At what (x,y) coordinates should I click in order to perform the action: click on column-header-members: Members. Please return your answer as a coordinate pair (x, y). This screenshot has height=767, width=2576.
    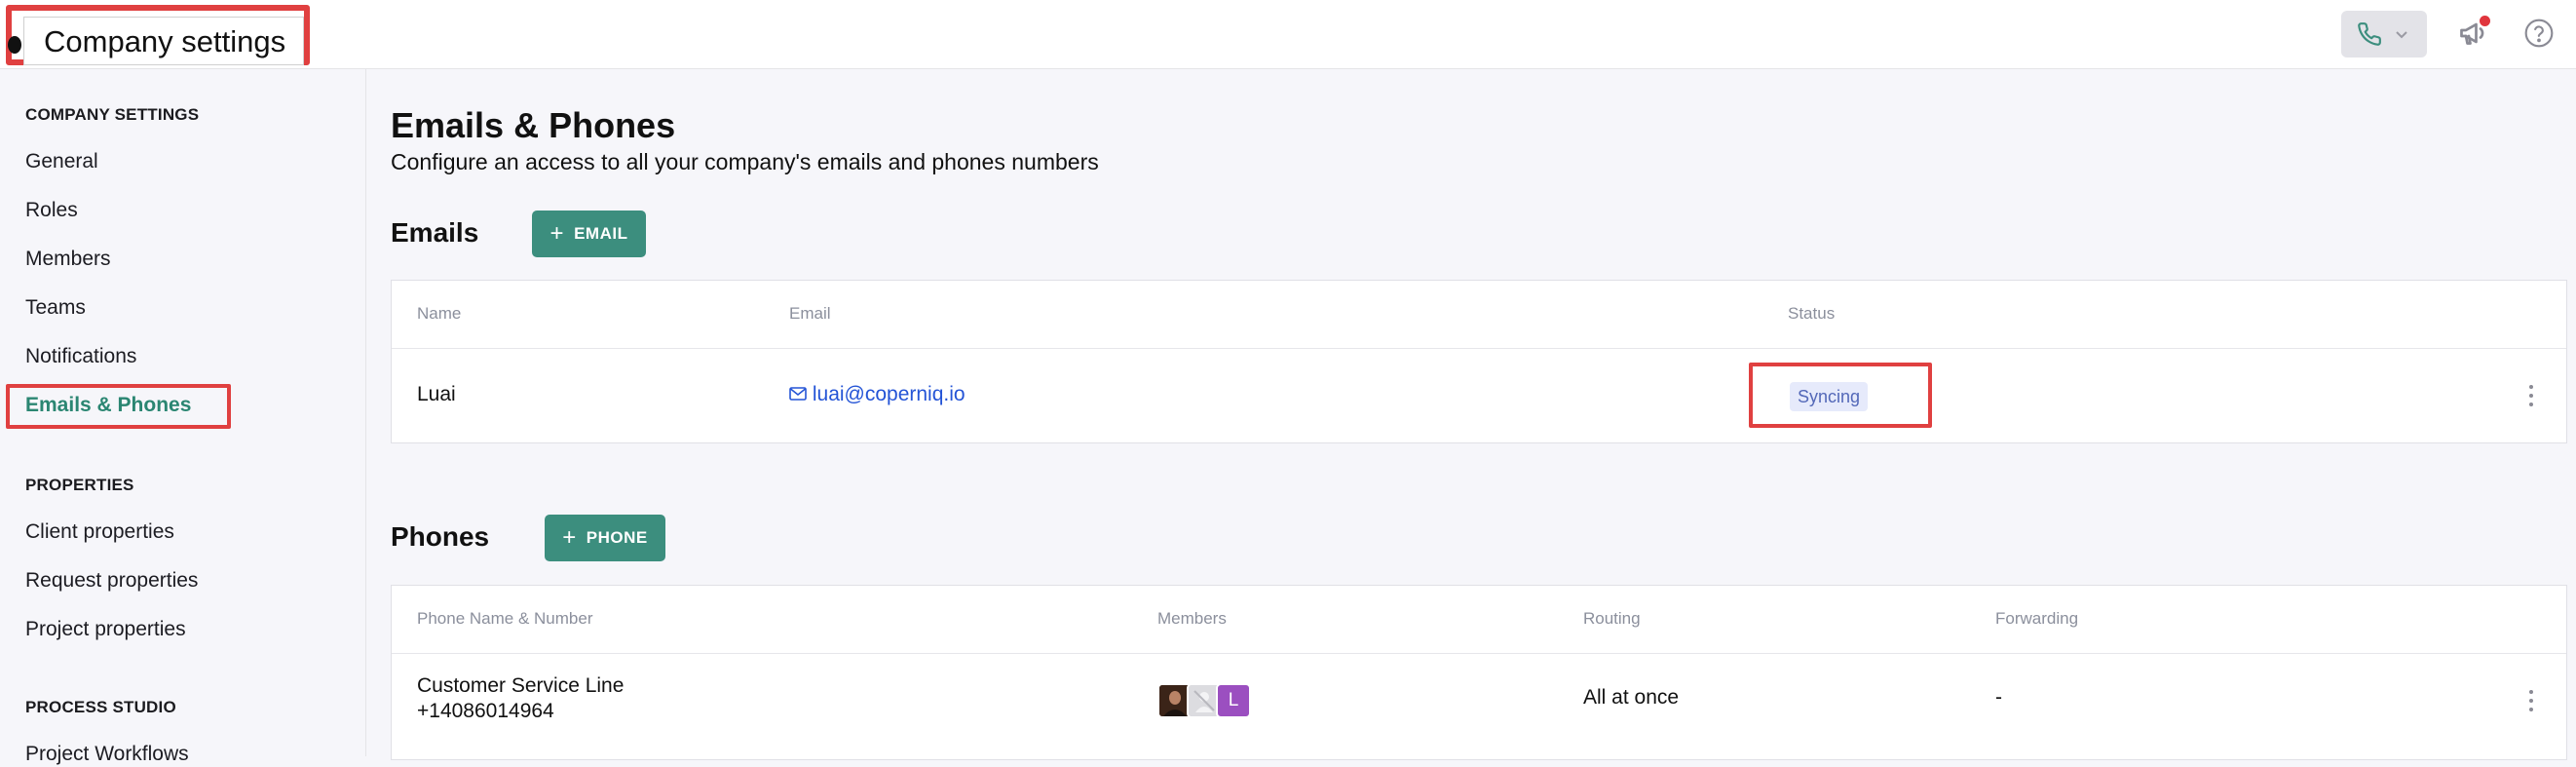
    Looking at the image, I should click on (1192, 618).